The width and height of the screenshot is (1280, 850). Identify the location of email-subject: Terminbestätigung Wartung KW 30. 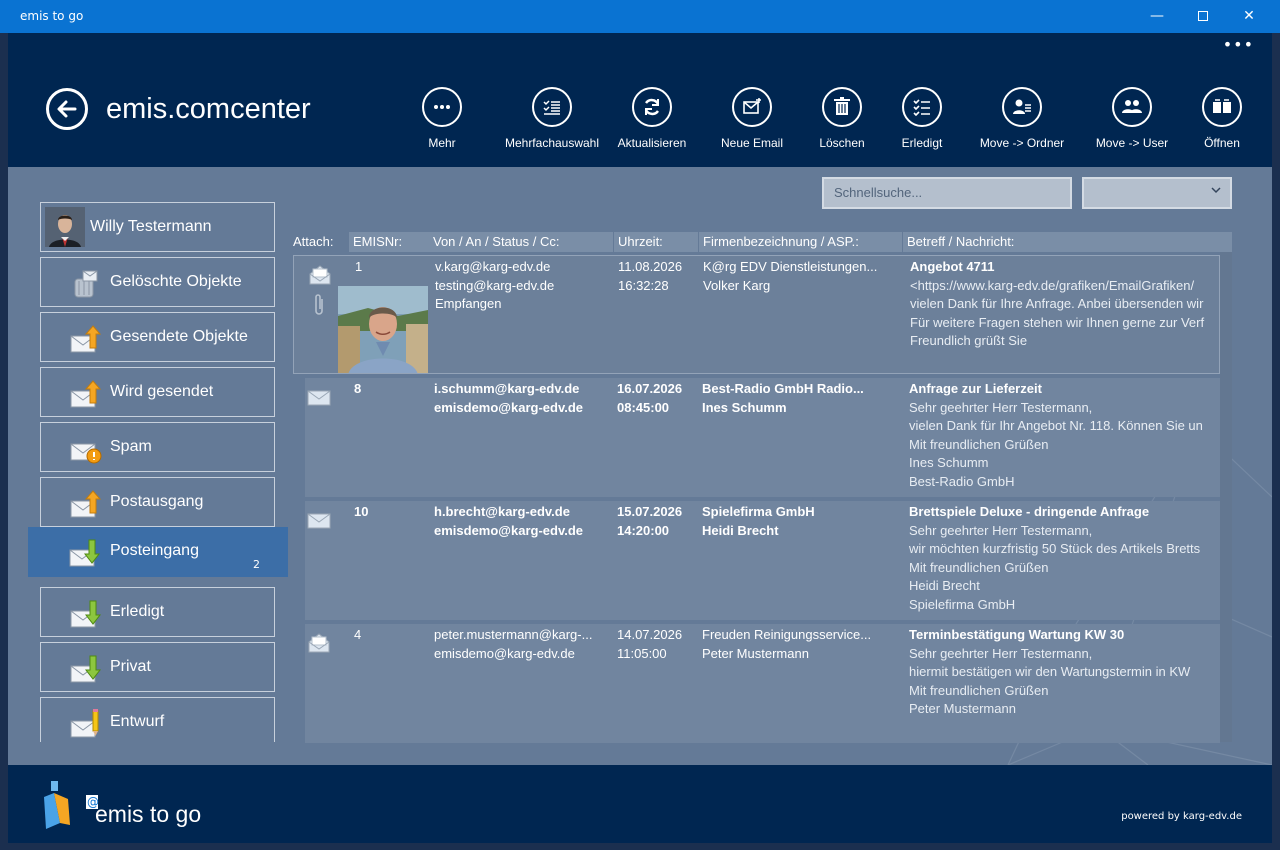
(1017, 634).